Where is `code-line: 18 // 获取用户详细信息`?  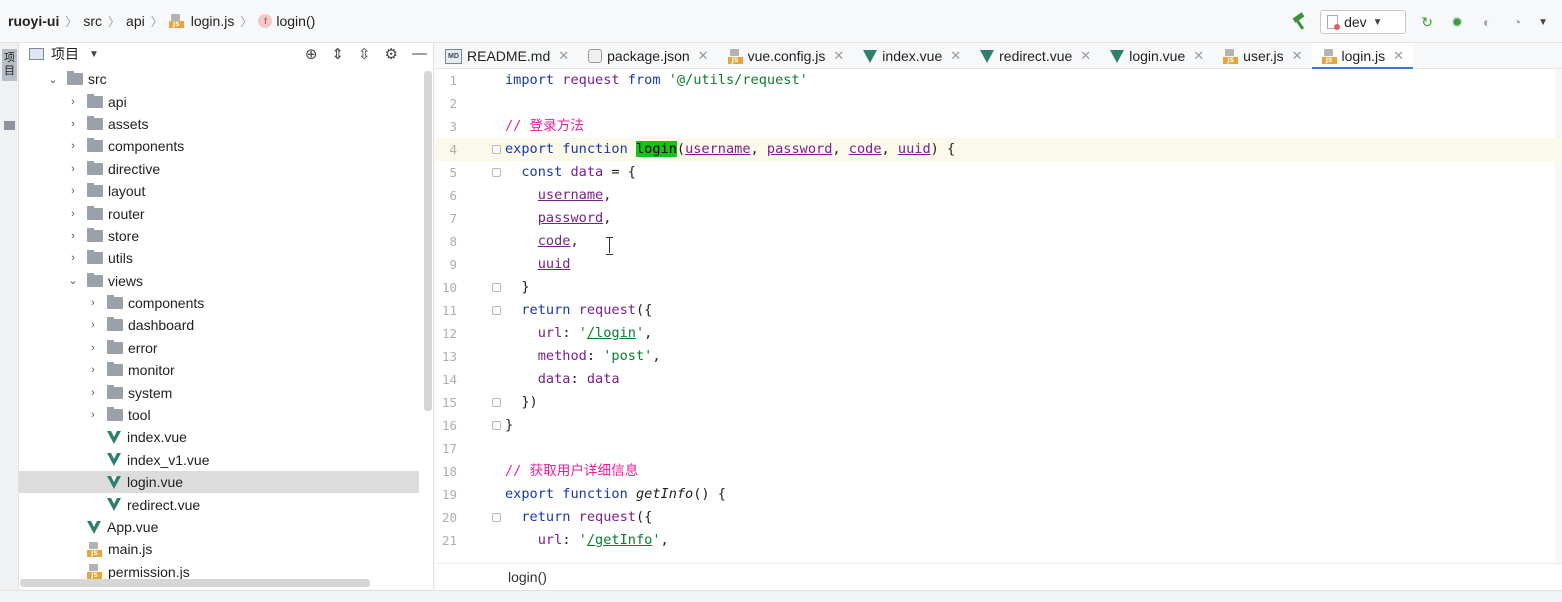
code-line: 18 // 获取用户详细信息 is located at coordinates (998, 471).